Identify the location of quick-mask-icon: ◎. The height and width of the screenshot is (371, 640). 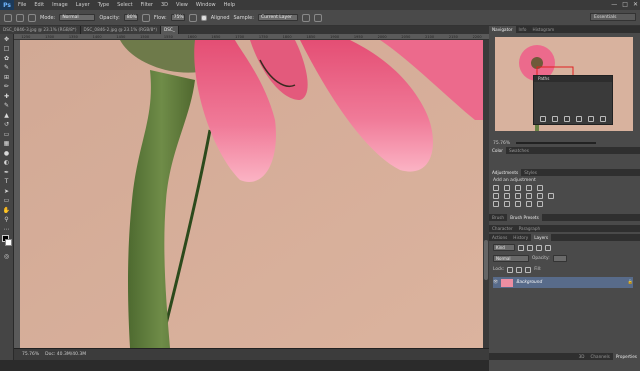
(7, 256).